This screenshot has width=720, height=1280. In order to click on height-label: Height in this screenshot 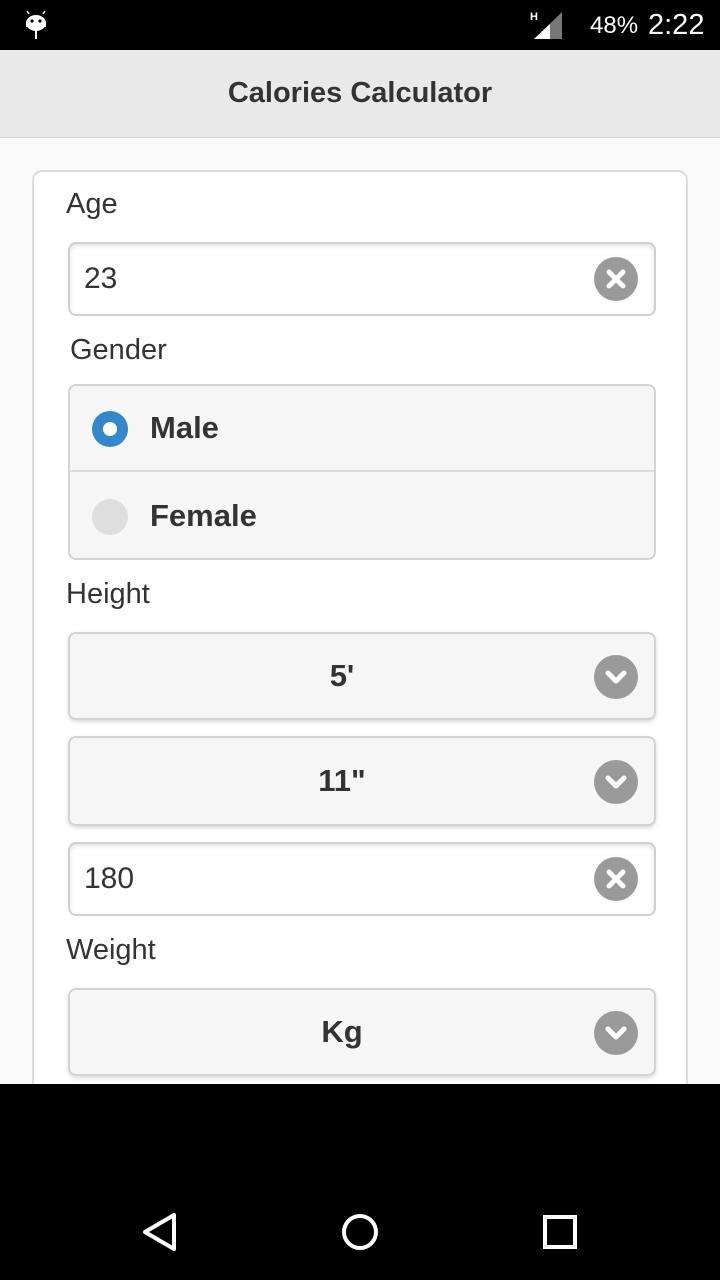, I will do `click(108, 594)`.